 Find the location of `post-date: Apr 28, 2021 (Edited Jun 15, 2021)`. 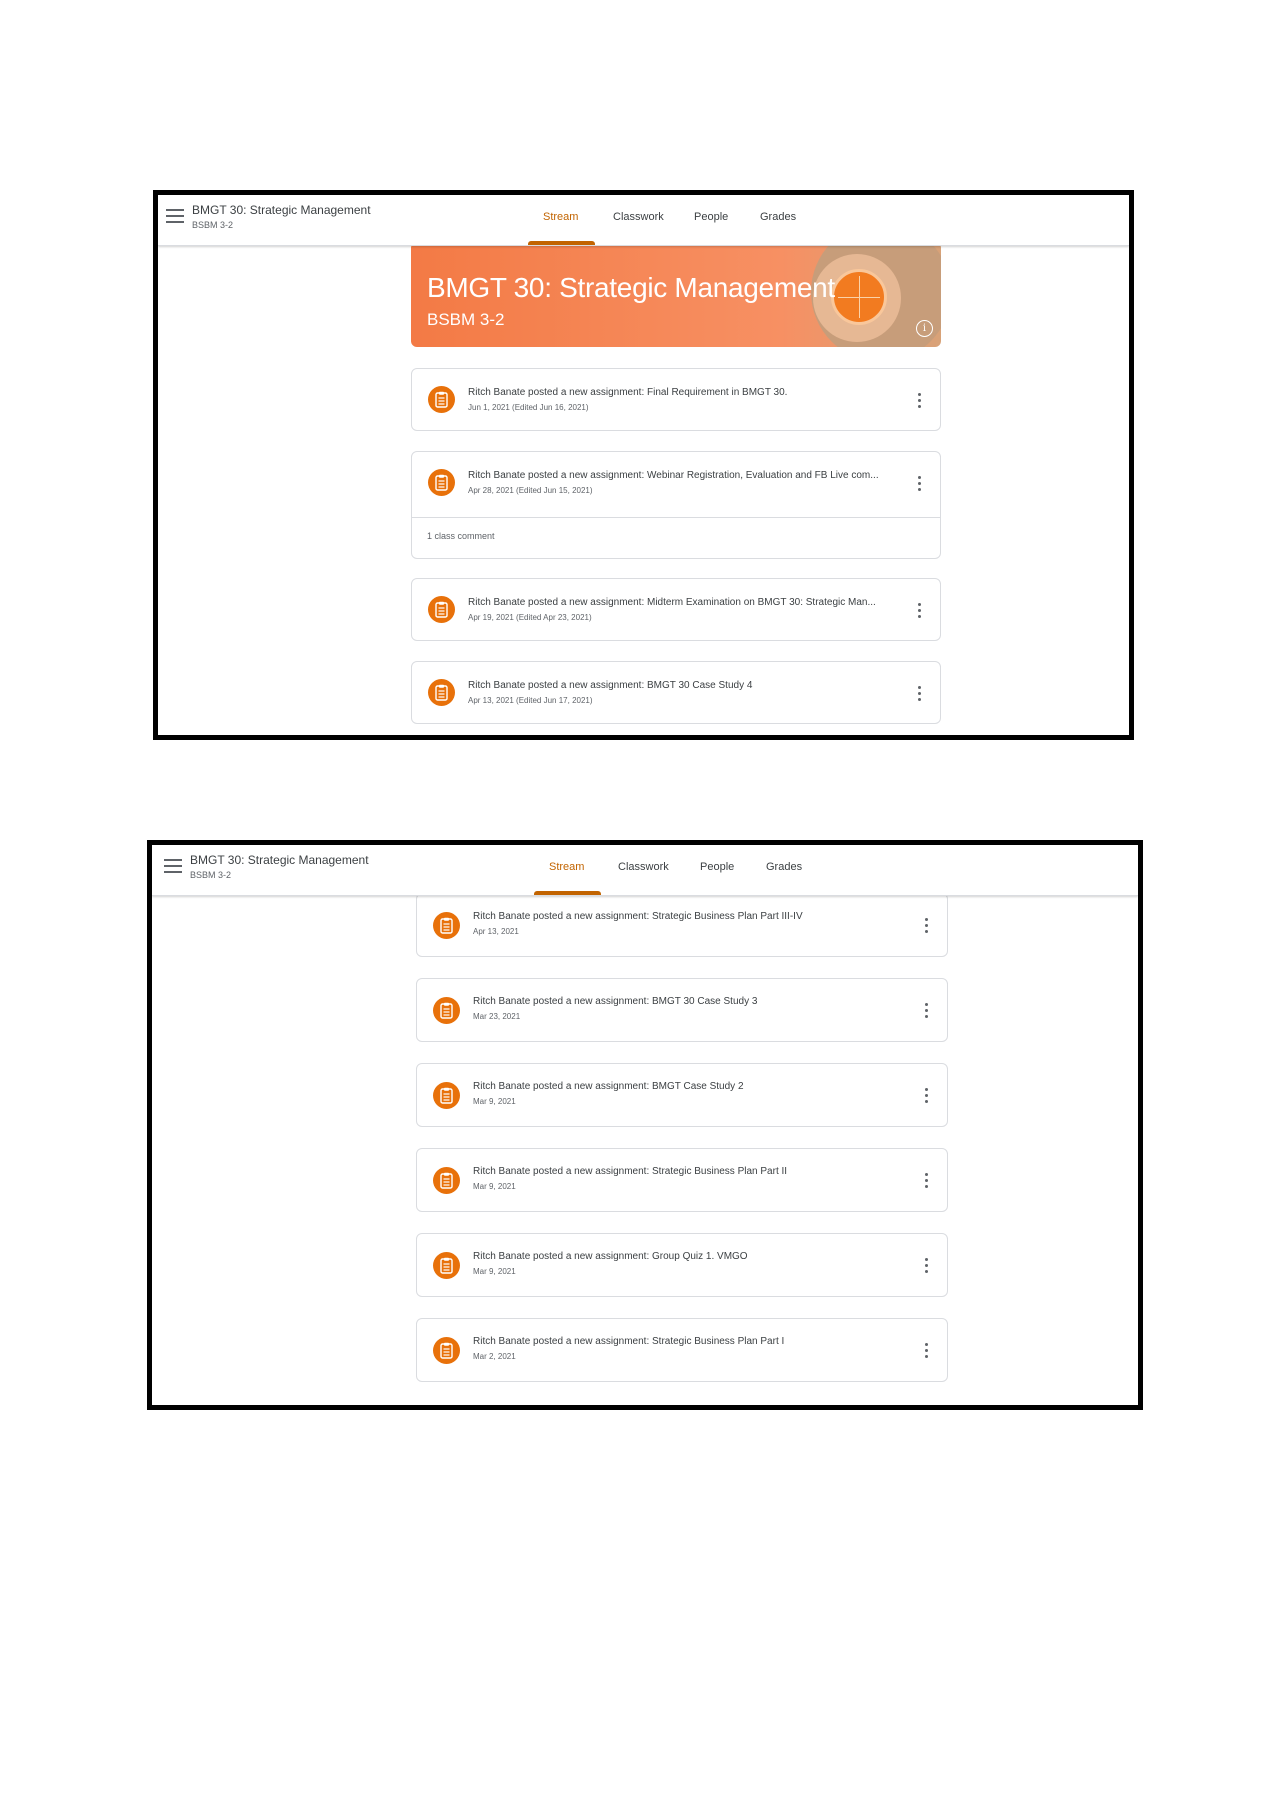

post-date: Apr 28, 2021 (Edited Jun 15, 2021) is located at coordinates (530, 490).